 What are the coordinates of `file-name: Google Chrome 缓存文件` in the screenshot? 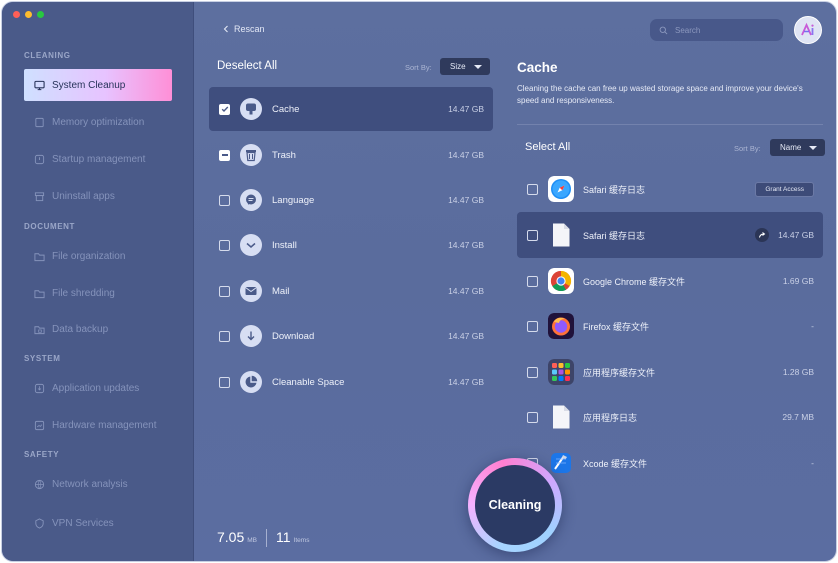 It's located at (634, 281).